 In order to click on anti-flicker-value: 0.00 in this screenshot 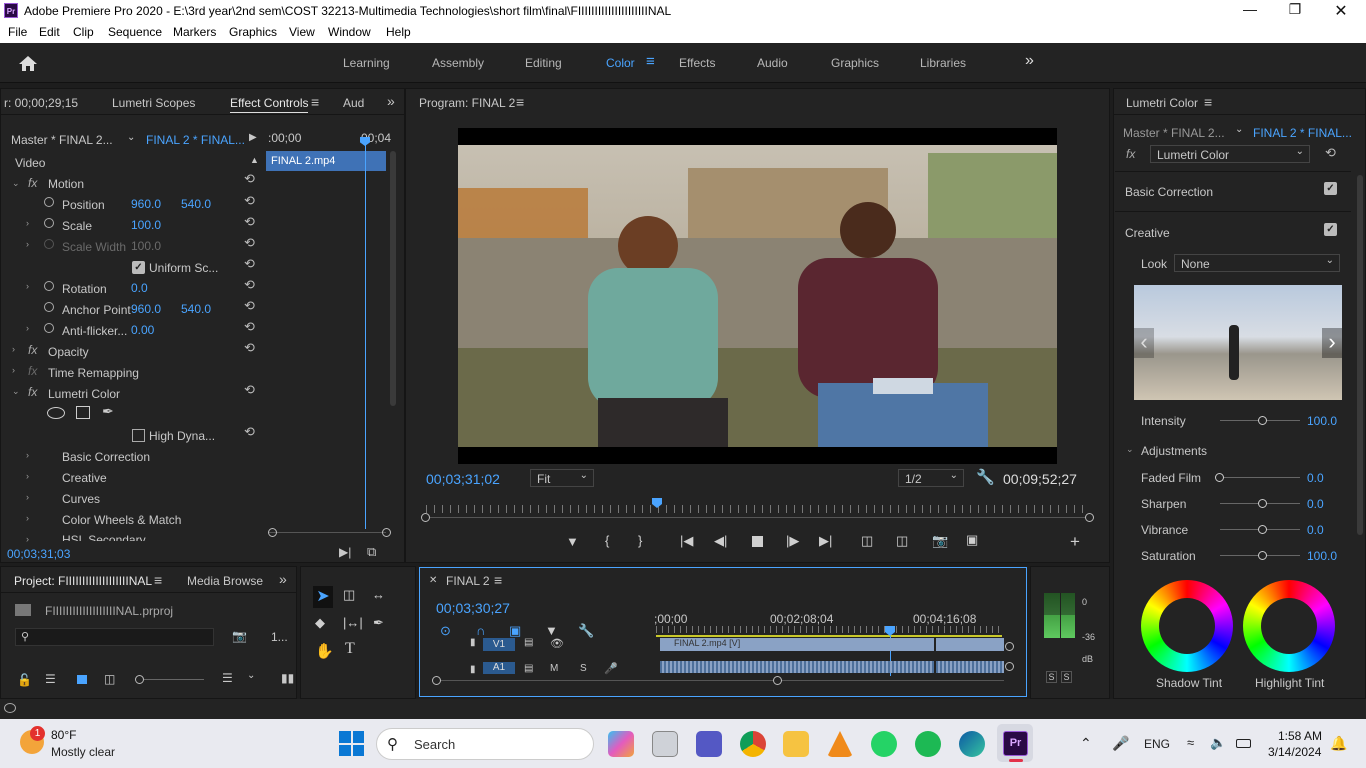, I will do `click(142, 330)`.